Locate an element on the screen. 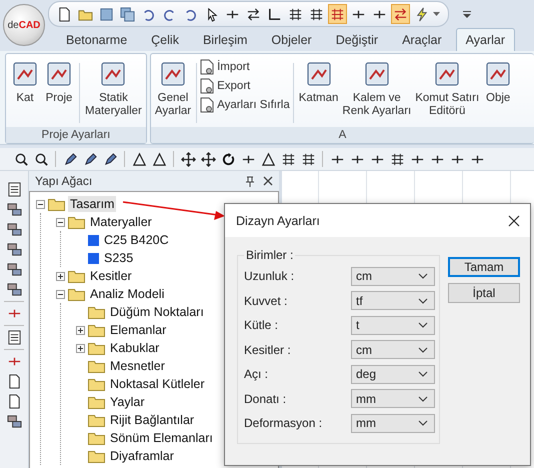 The width and height of the screenshot is (534, 468). dialog-button: İptal is located at coordinates (484, 293).